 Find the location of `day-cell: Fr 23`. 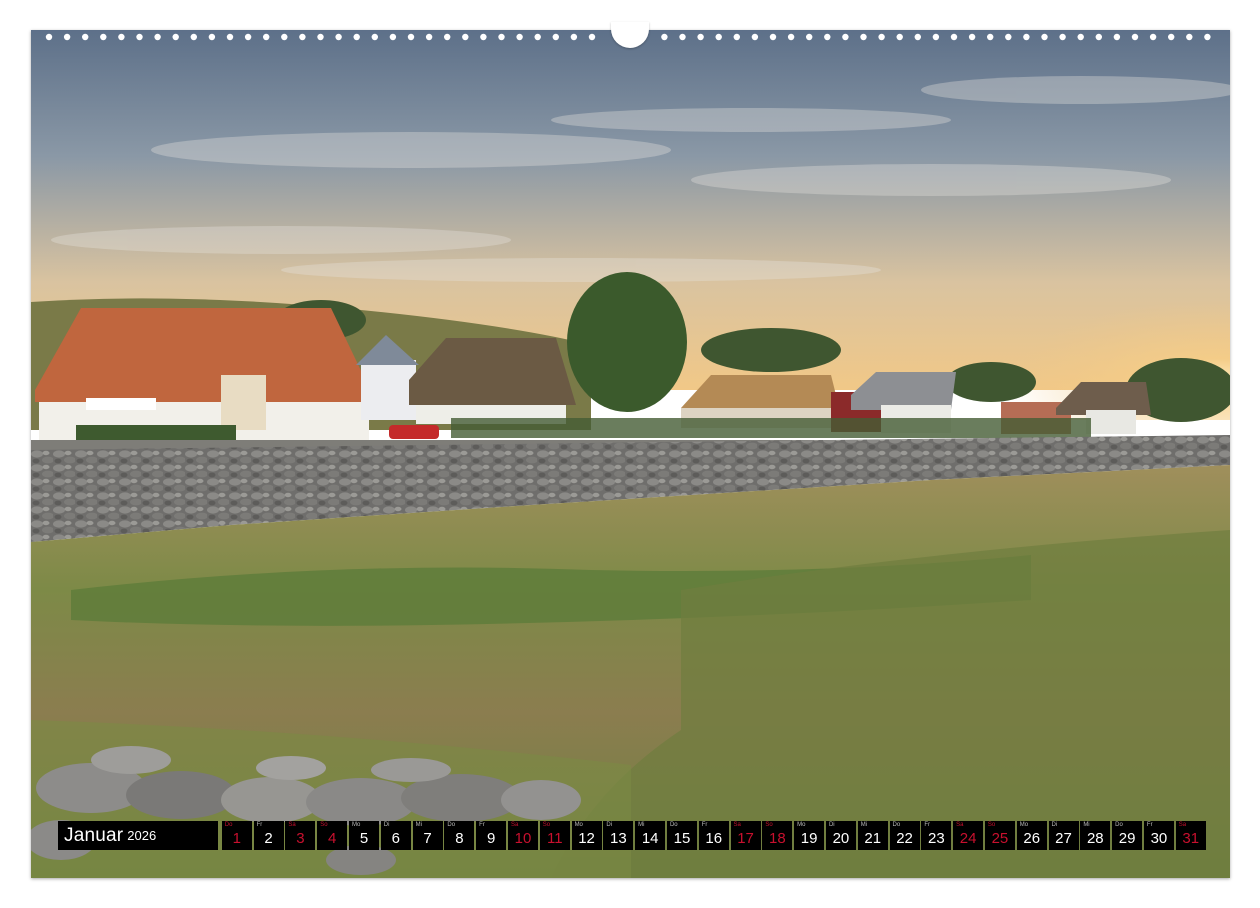

day-cell: Fr 23 is located at coordinates (936, 835).